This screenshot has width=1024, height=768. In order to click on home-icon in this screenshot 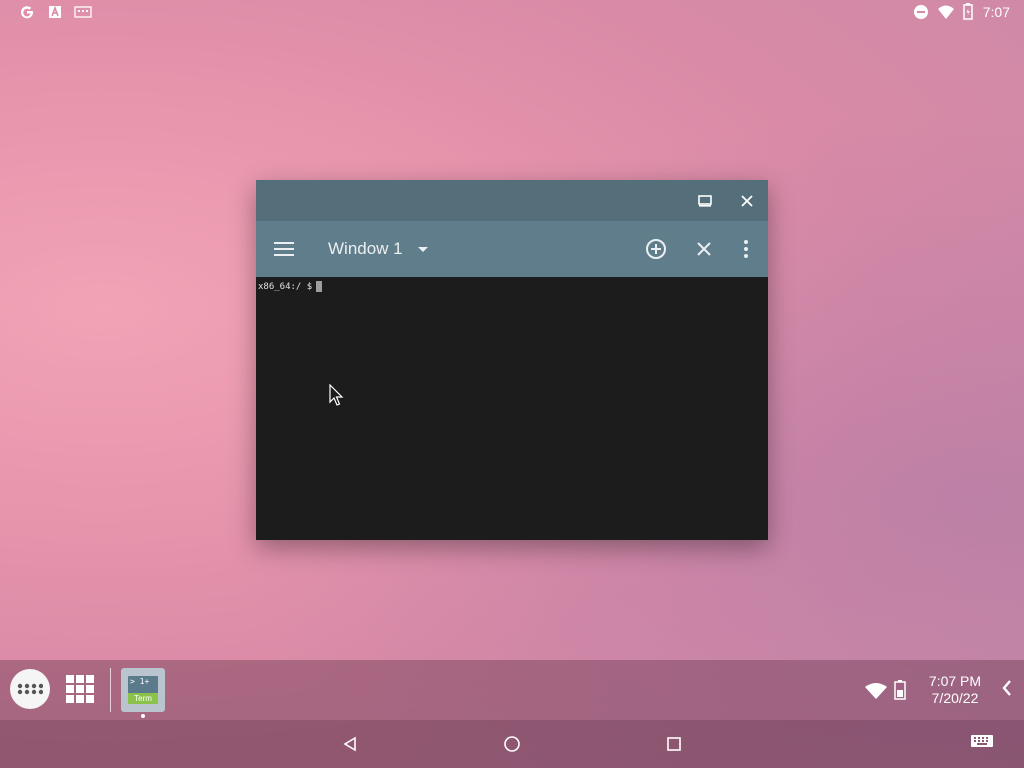, I will do `click(512, 744)`.